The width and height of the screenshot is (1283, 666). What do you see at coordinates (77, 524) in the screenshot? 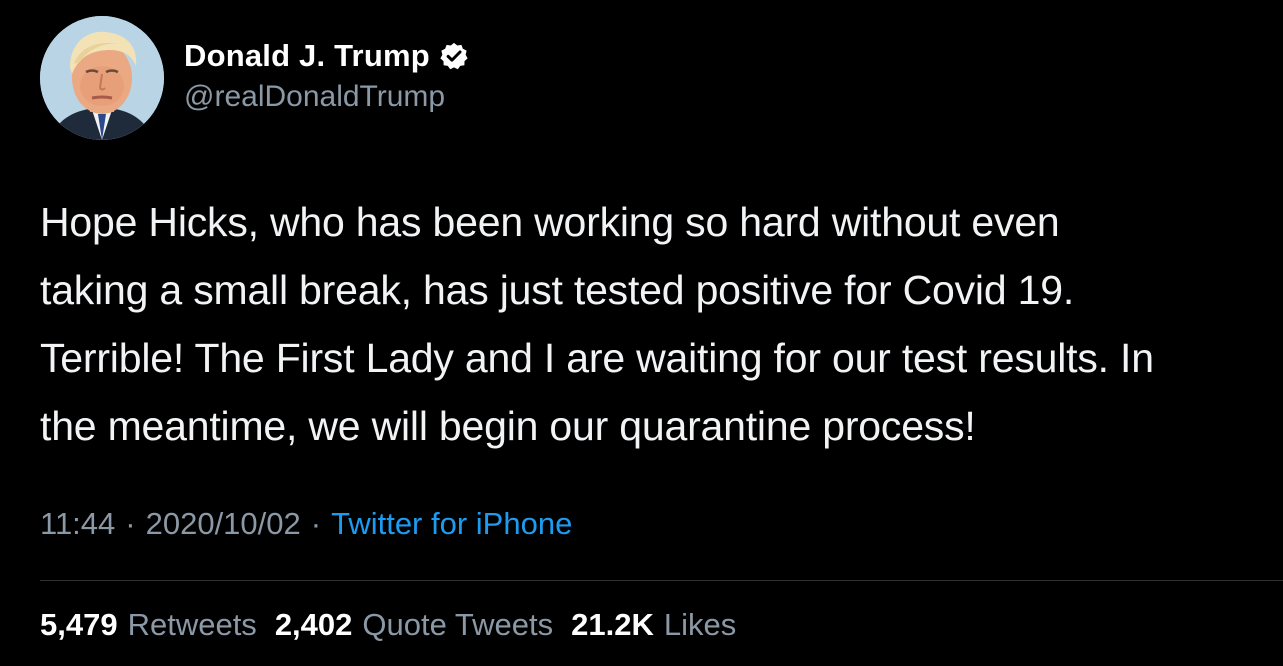
I see `tweet-time: 11:44` at bounding box center [77, 524].